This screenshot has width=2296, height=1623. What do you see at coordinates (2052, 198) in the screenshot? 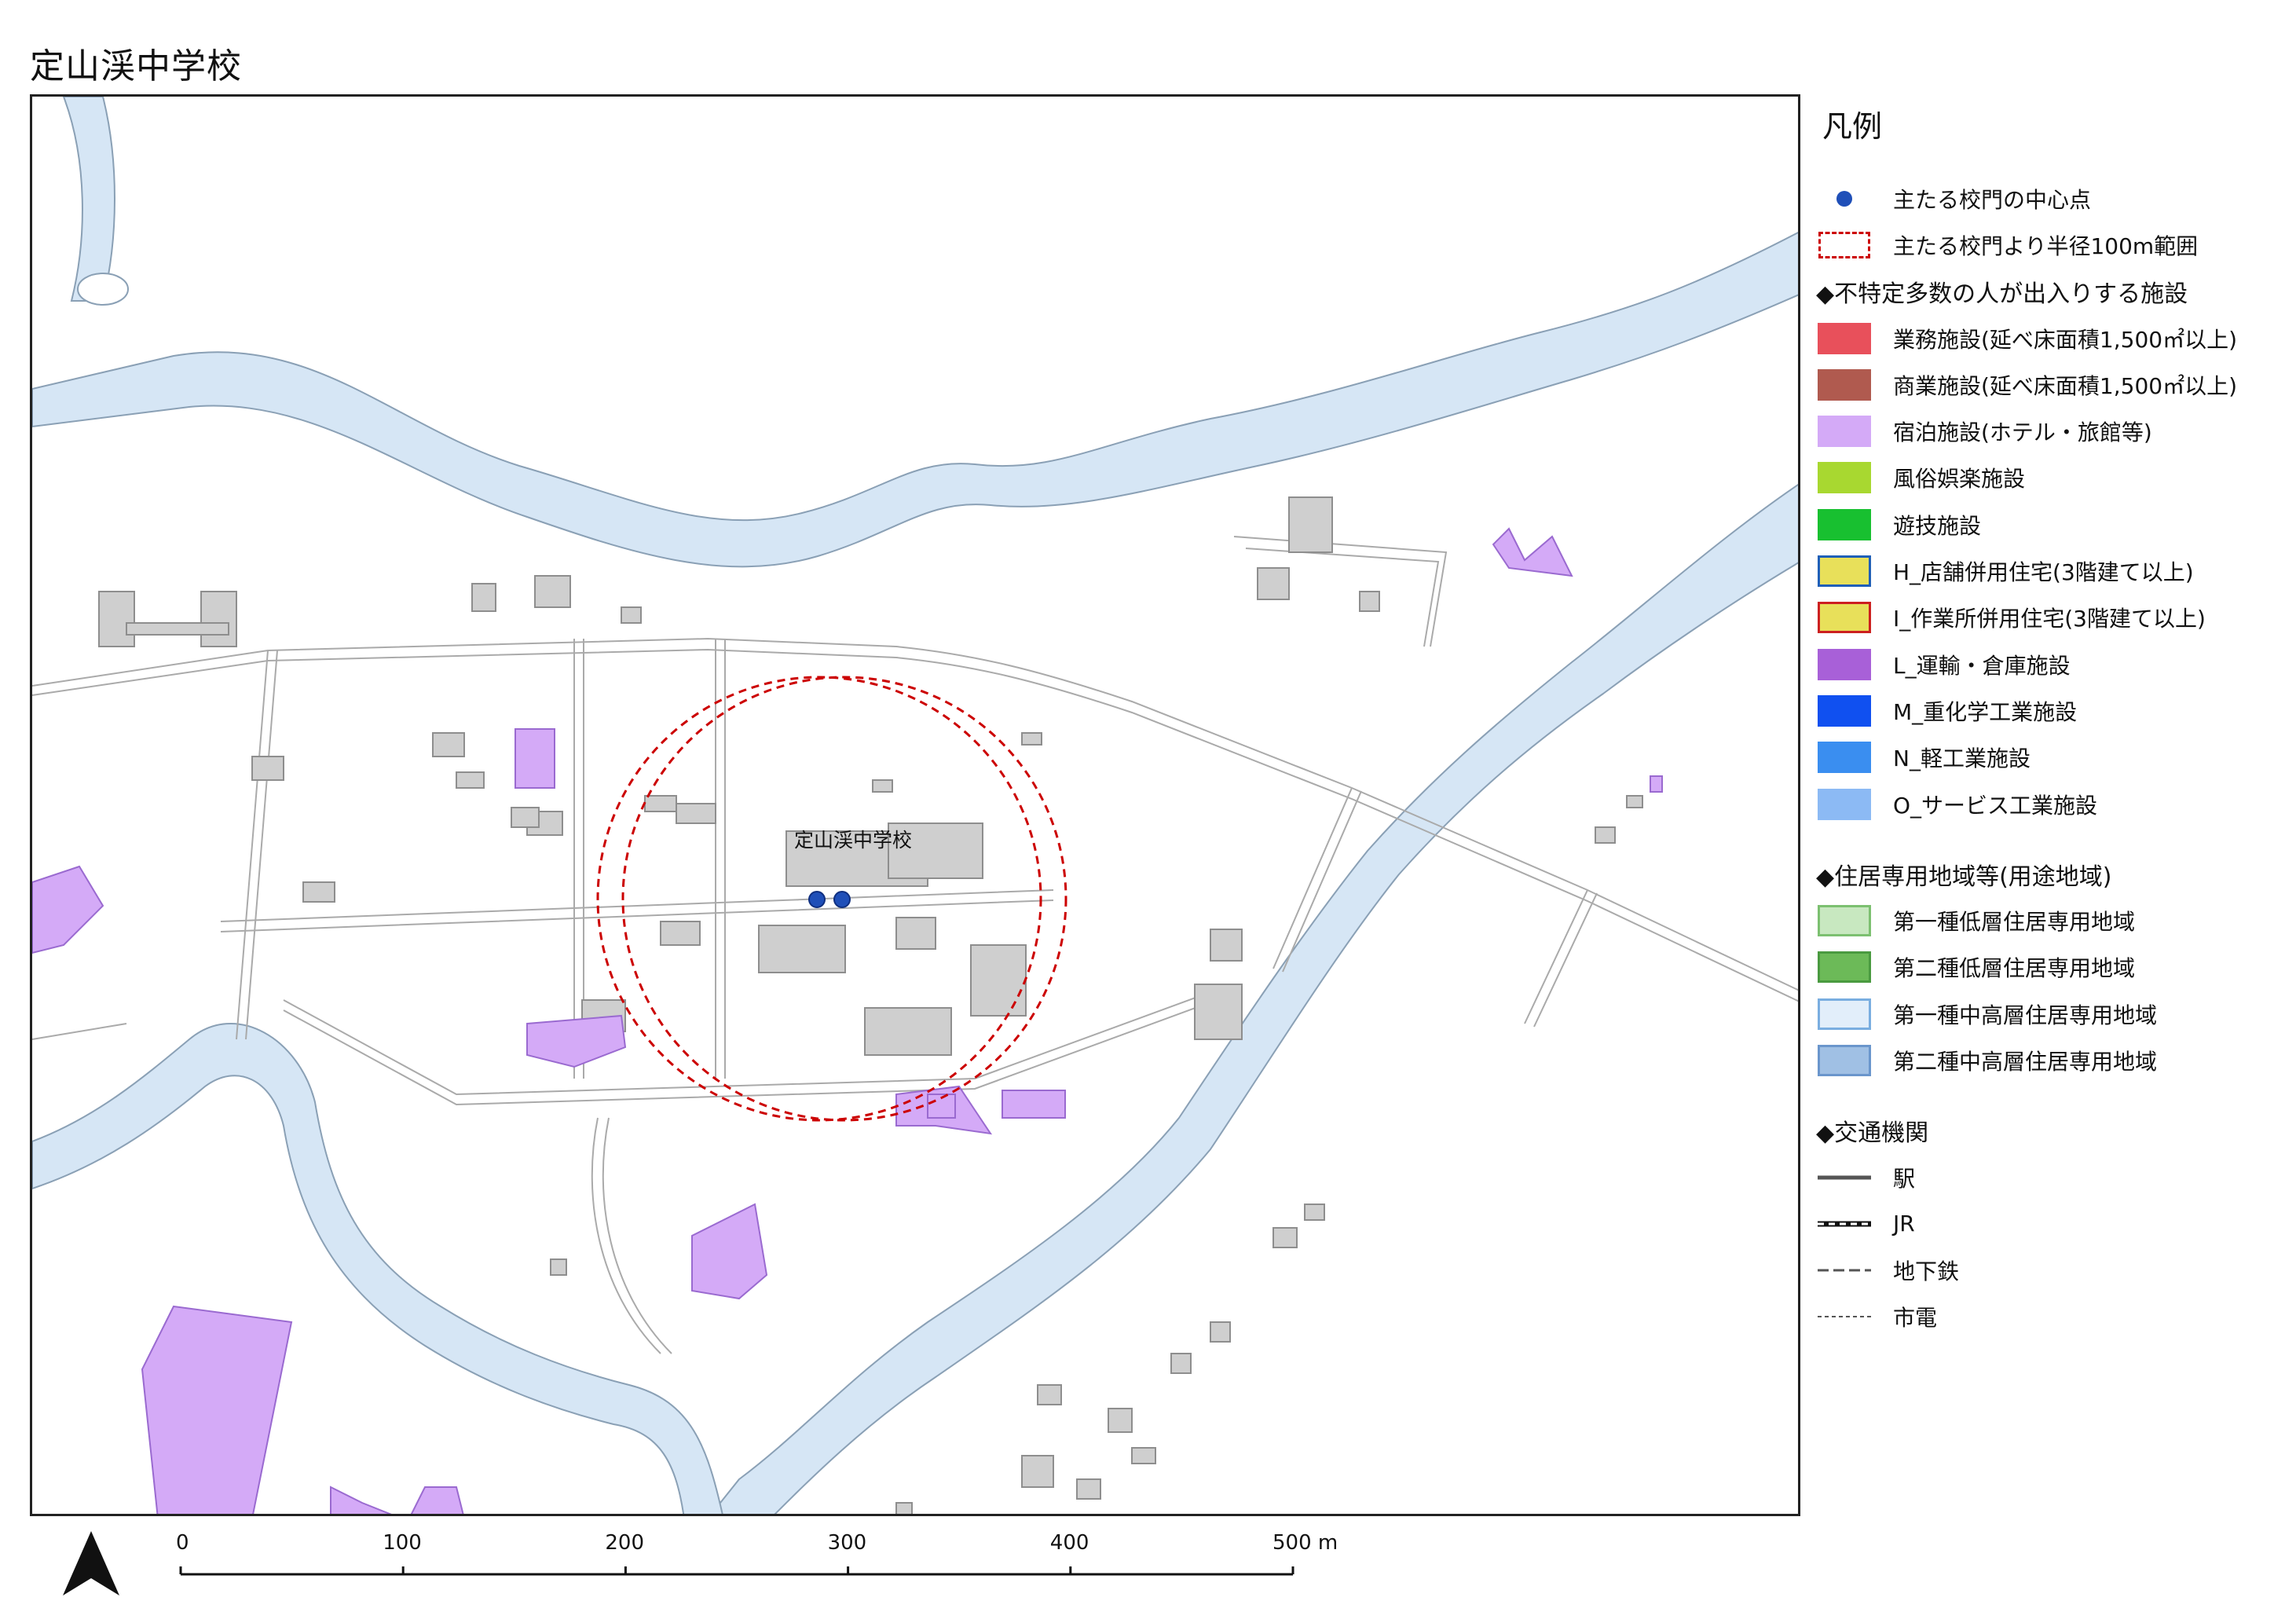
I see `legend-item-gate-point: 主たる校門の中心点` at bounding box center [2052, 198].